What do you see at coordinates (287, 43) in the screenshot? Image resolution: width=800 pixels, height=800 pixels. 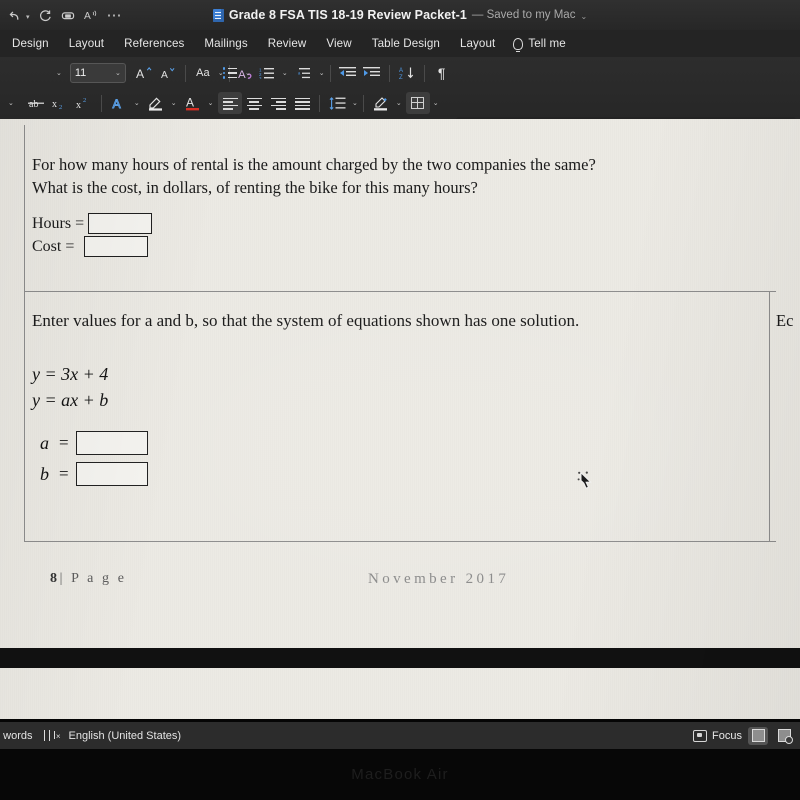 I see `tab-review: Review` at bounding box center [287, 43].